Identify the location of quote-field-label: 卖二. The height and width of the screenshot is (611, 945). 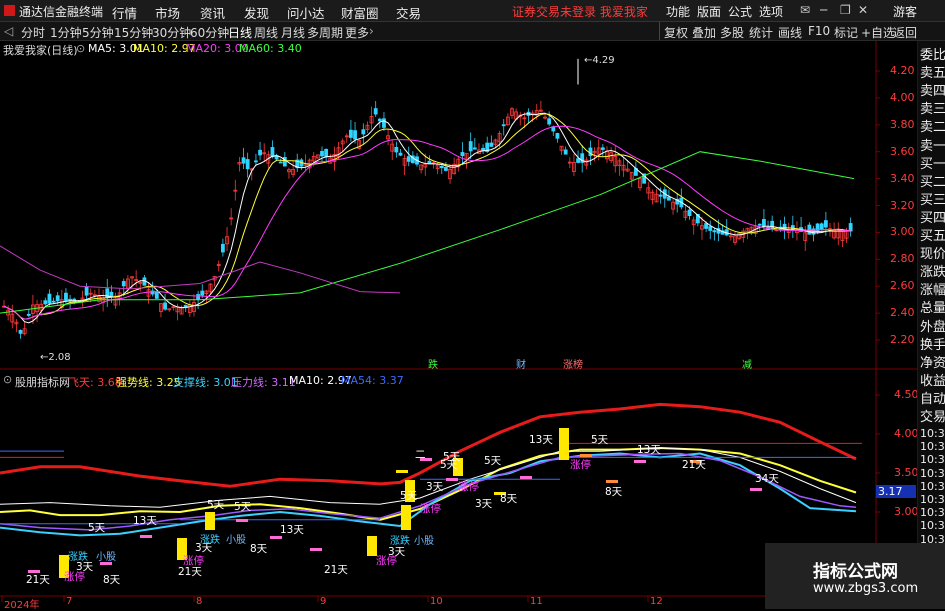
(932, 125).